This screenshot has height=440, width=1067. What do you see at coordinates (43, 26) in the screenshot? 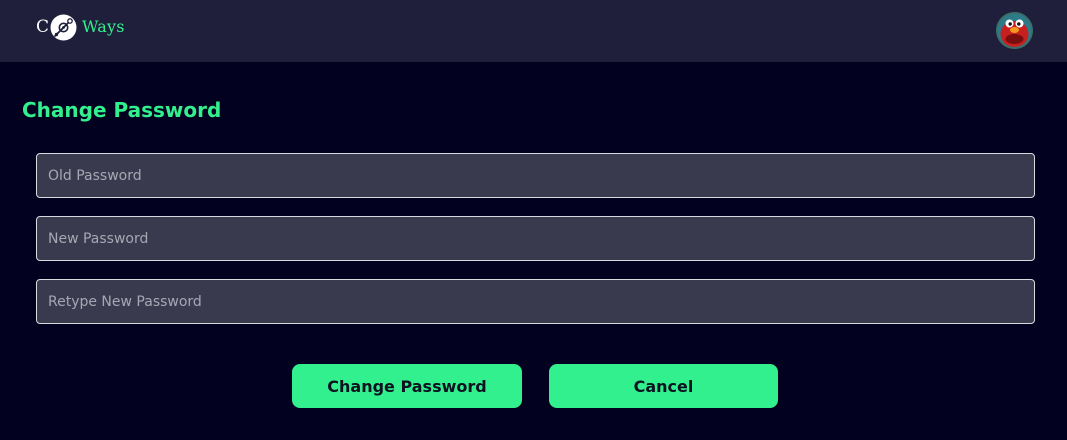
I see `logo-letter: C` at bounding box center [43, 26].